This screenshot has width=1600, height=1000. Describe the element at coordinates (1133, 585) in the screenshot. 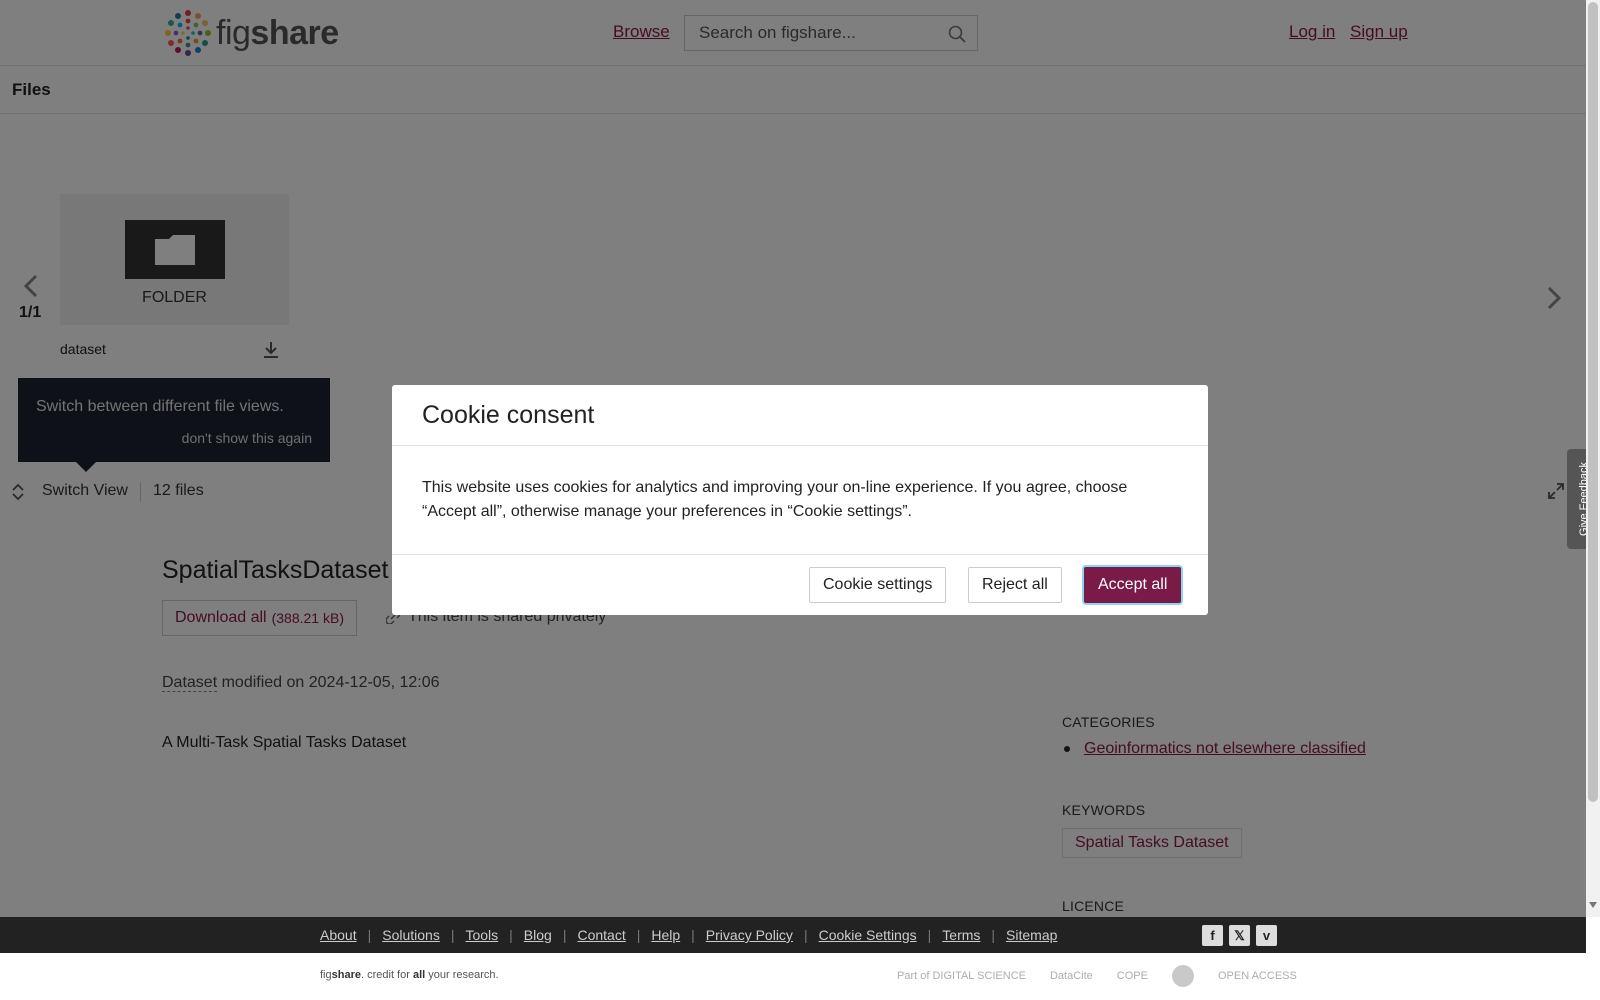

I see `accept-all-button: Accept all` at that location.